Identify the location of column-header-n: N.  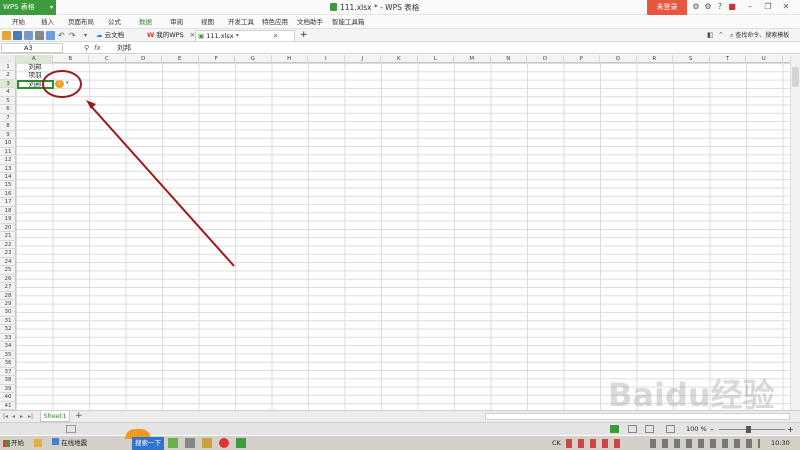
(509, 59).